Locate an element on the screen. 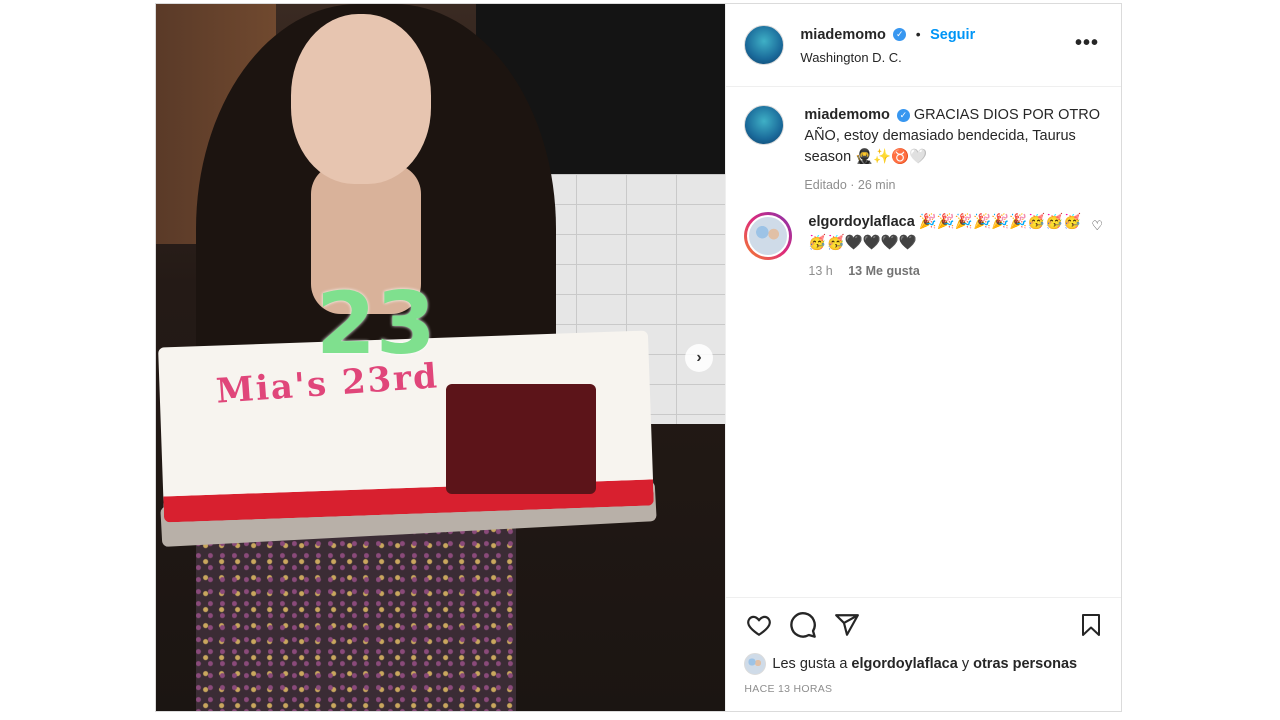 This screenshot has width=1280, height=720. bookmark-icon is located at coordinates (1091, 628).